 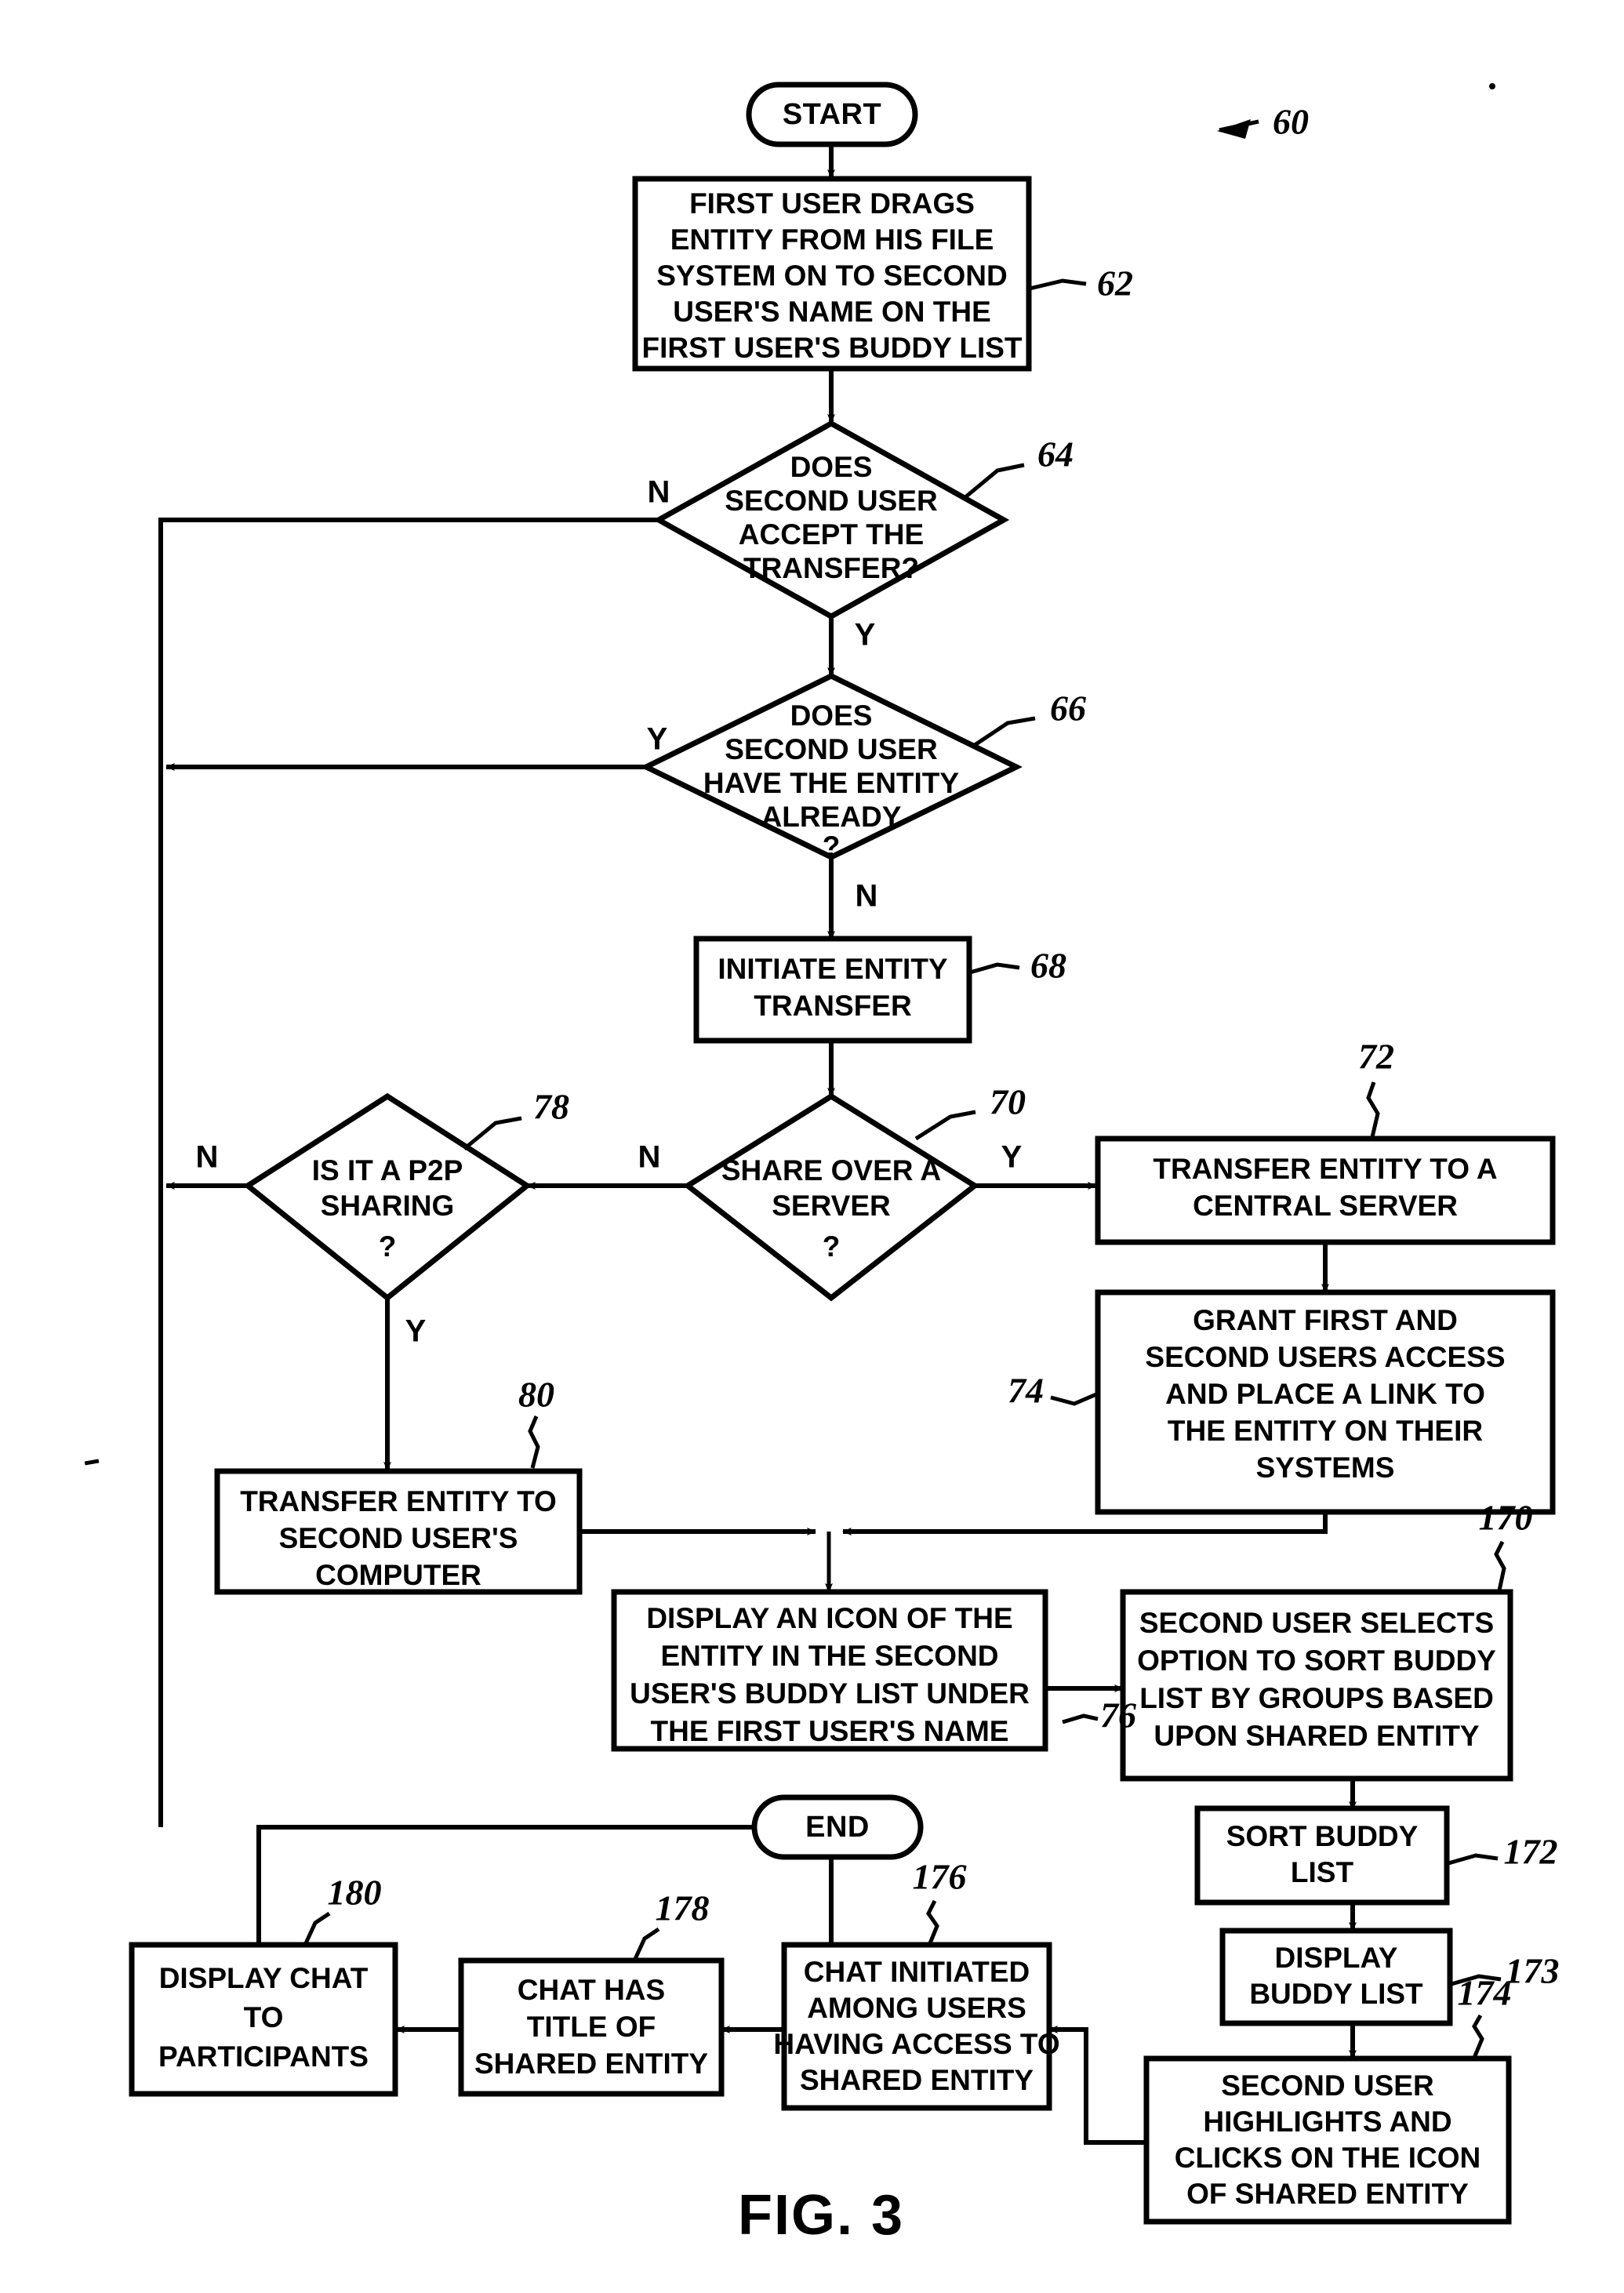 I want to click on box-180-line-1: TO, so click(x=264, y=2017).